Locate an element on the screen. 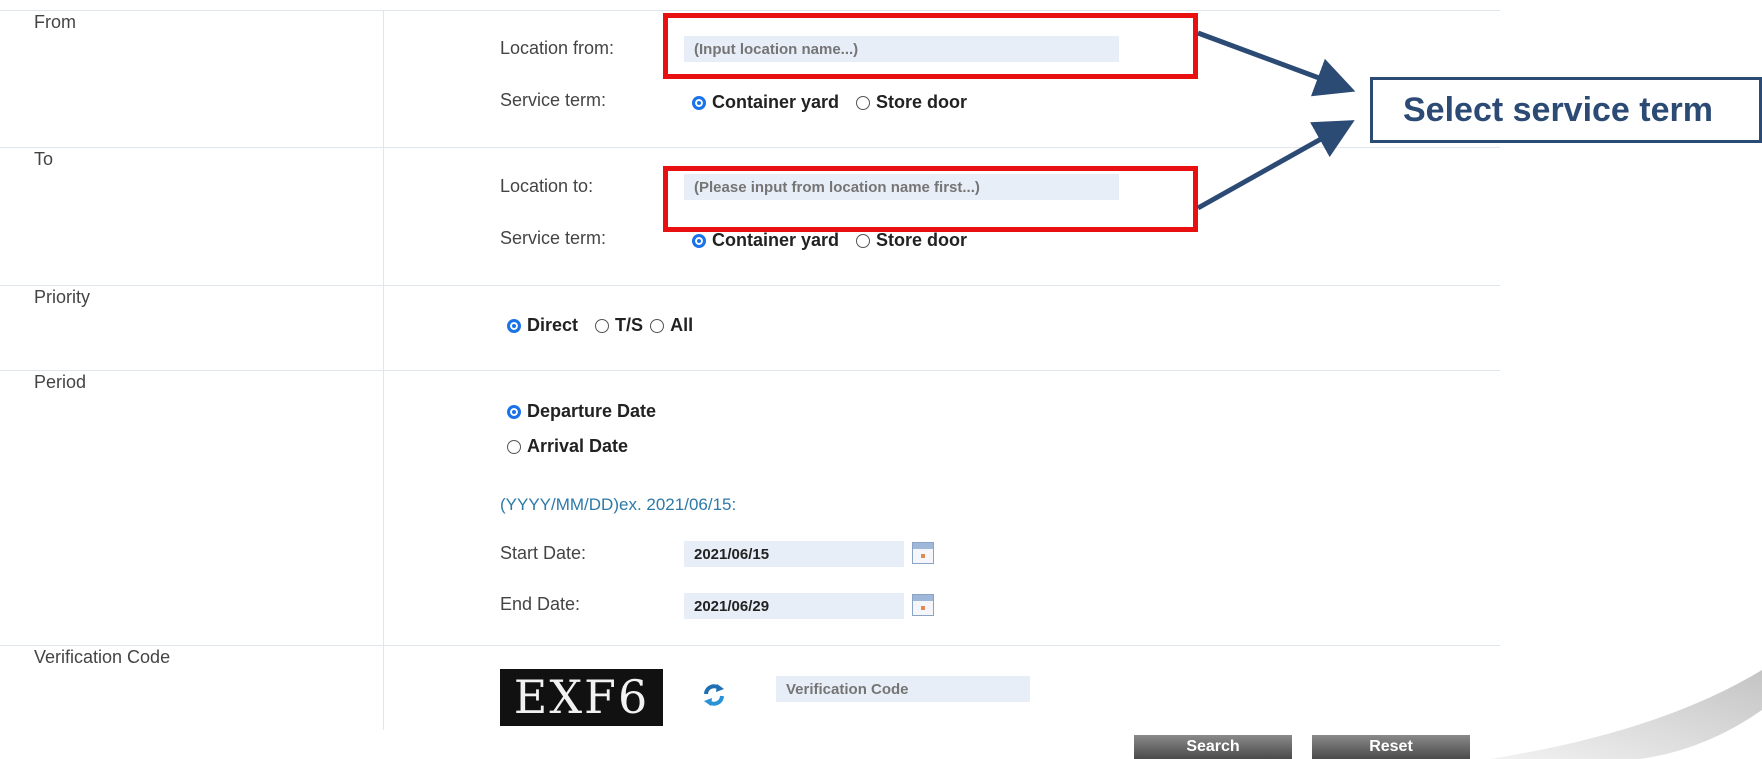  arrow-from-to-callout is located at coordinates (1276, 63).